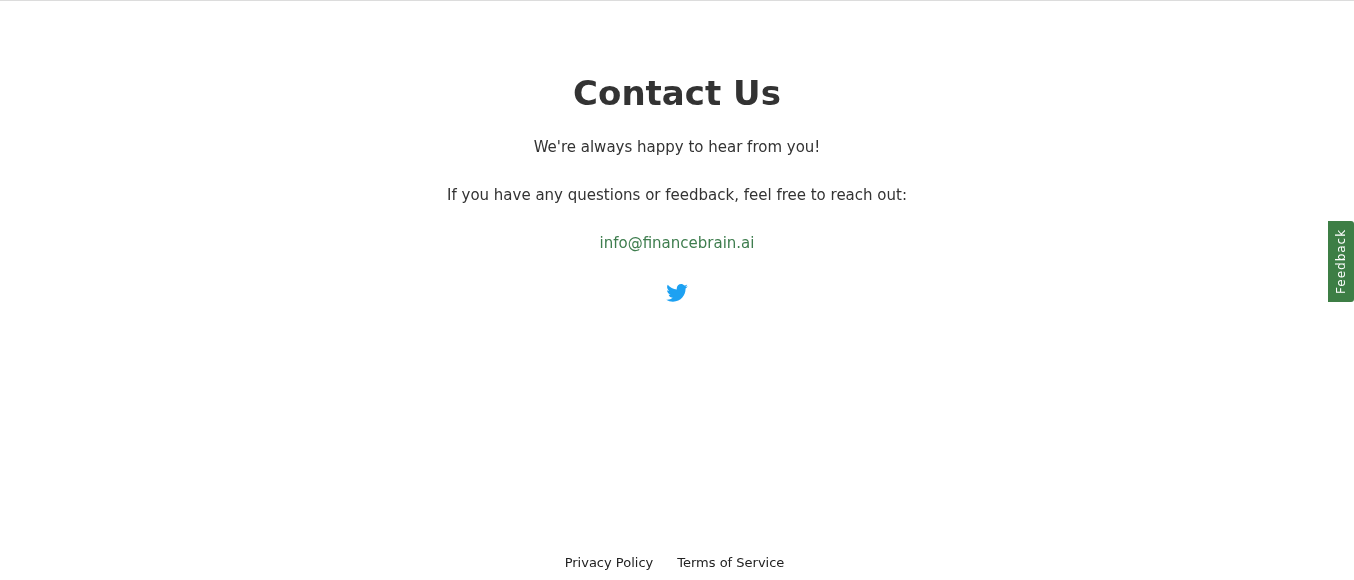 This screenshot has height=580, width=1354. I want to click on message-text: If you have any questions or feedback, feel free to reach out:, so click(677, 194).